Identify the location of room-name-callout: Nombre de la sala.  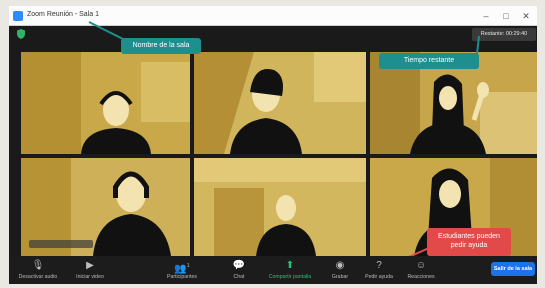
(161, 46).